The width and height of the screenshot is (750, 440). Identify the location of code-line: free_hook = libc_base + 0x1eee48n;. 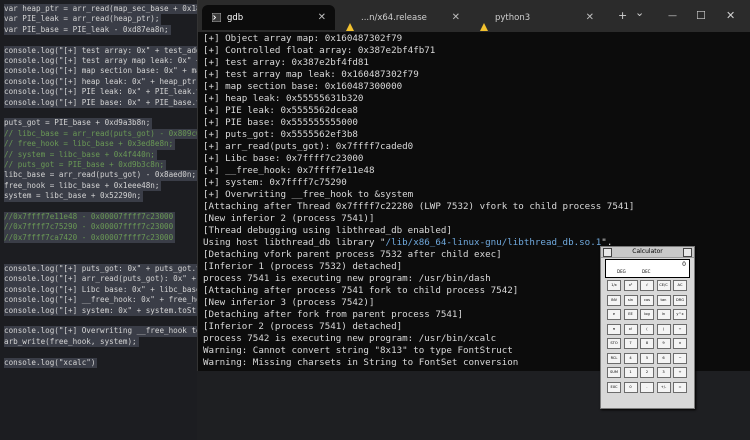
(83, 186).